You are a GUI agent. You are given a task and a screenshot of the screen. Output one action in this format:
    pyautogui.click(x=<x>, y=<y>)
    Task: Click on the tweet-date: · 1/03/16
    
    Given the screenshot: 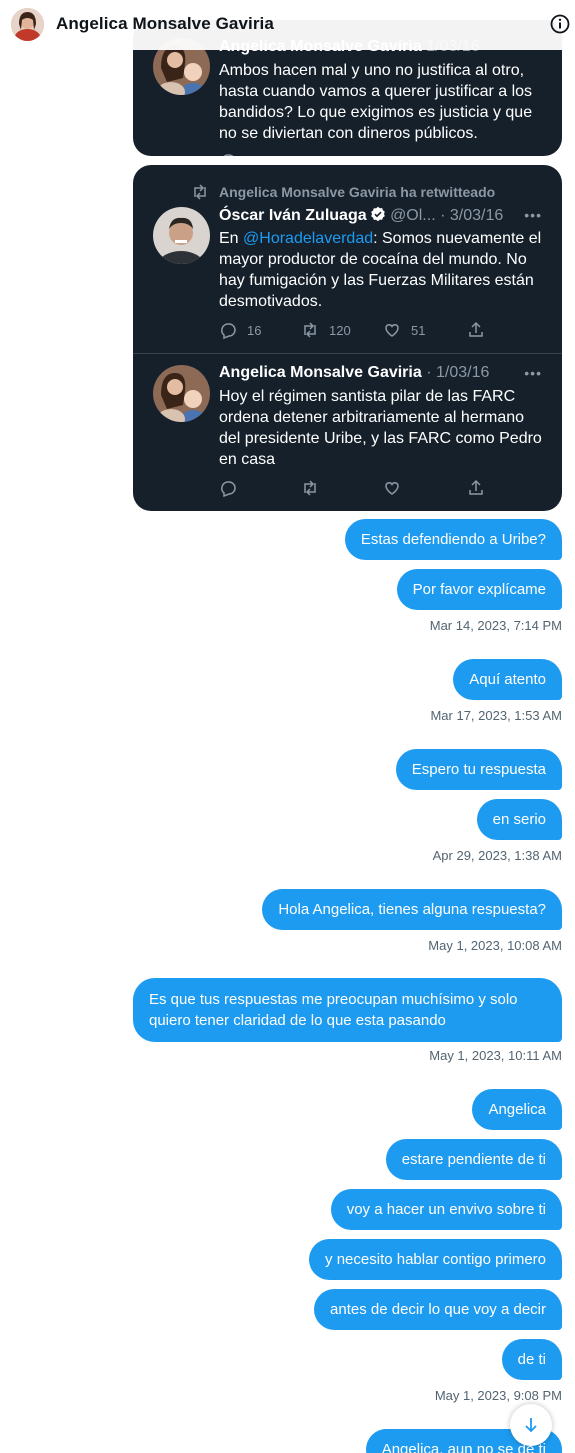 What is the action you would take?
    pyautogui.click(x=458, y=372)
    